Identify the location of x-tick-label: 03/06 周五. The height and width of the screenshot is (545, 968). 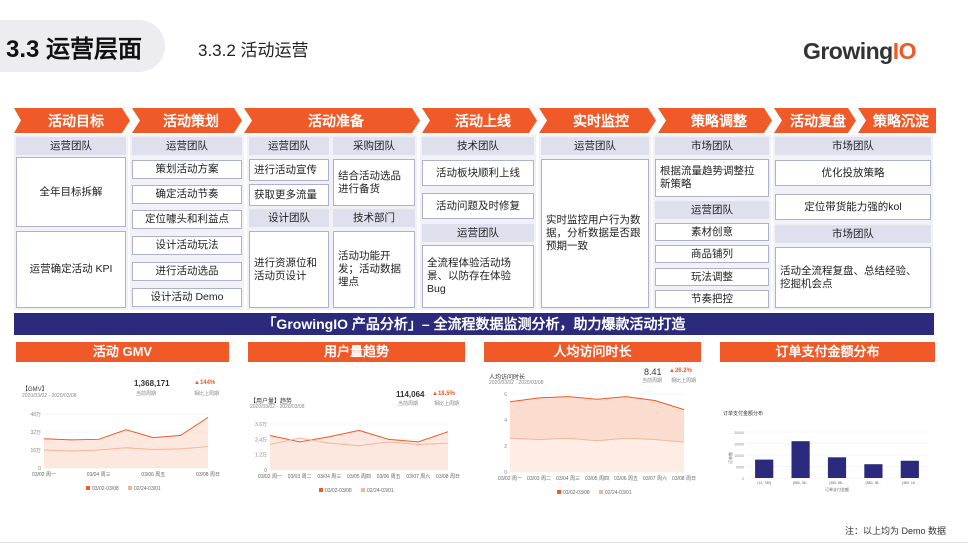
(626, 479).